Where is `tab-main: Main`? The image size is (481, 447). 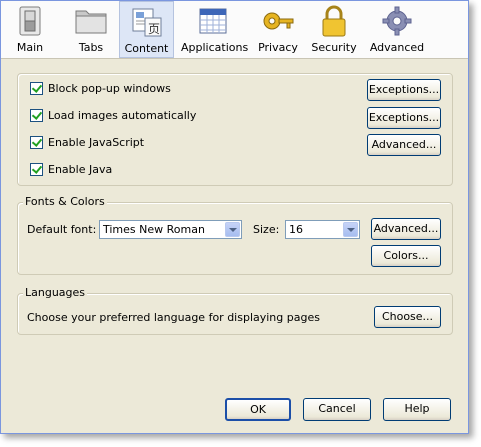 tab-main: Main is located at coordinates (30, 29).